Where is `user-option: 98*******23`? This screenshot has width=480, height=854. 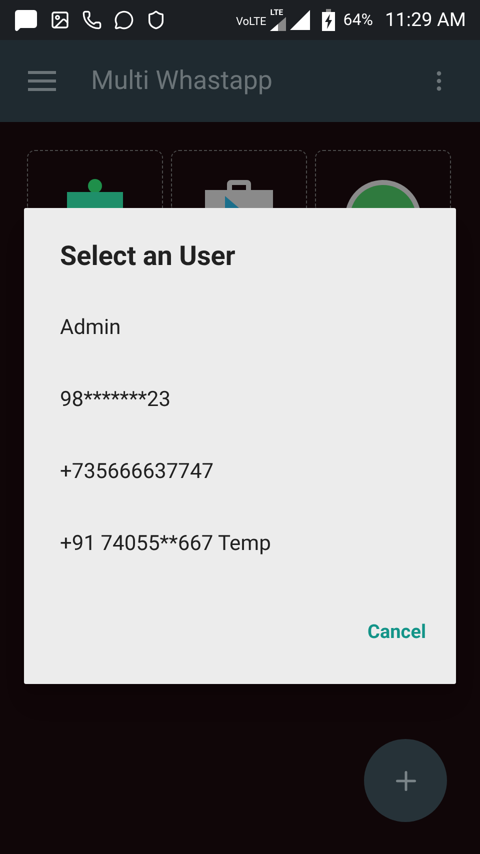 user-option: 98*******23 is located at coordinates (240, 400).